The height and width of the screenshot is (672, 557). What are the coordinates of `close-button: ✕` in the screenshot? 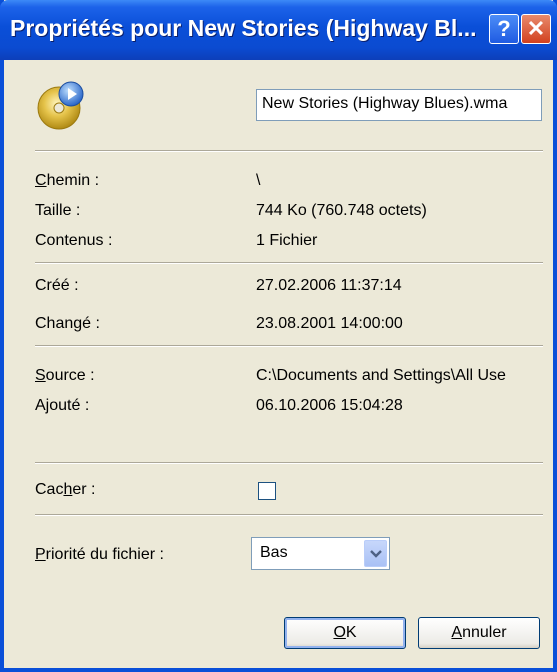 It's located at (536, 29).